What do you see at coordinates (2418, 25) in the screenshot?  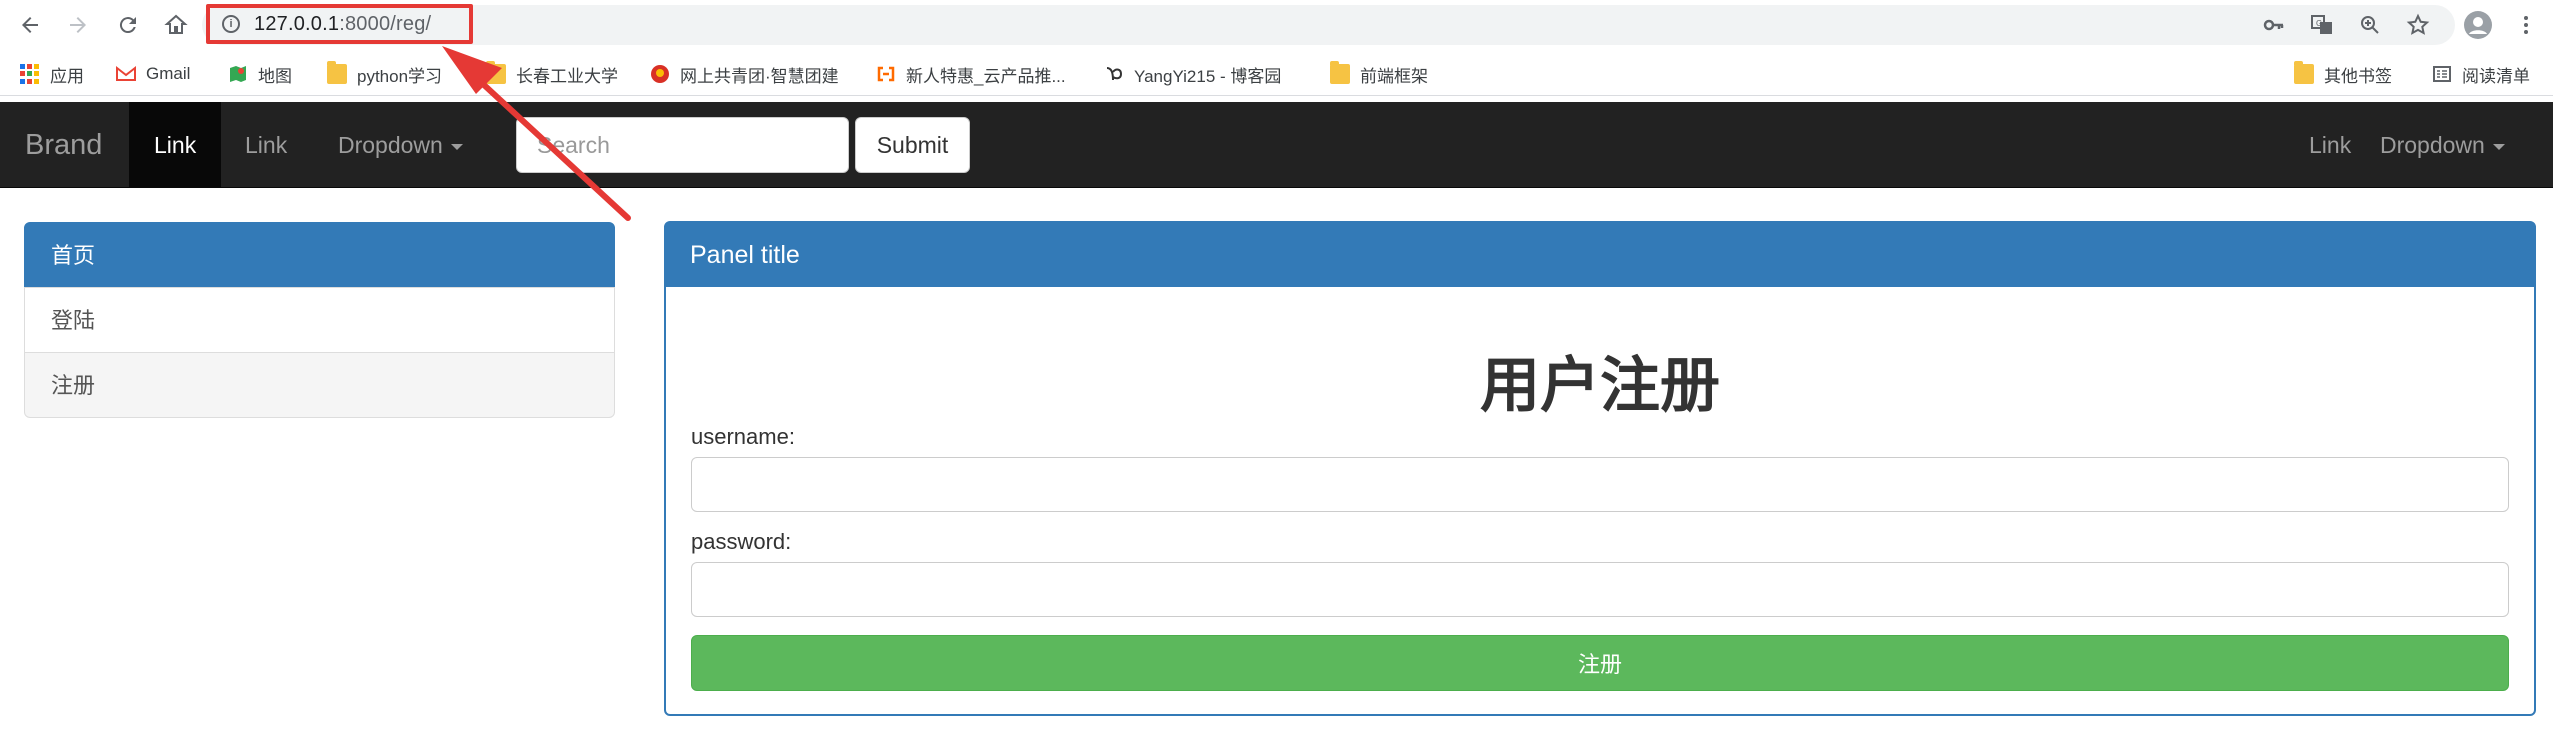 I see `star-icon` at bounding box center [2418, 25].